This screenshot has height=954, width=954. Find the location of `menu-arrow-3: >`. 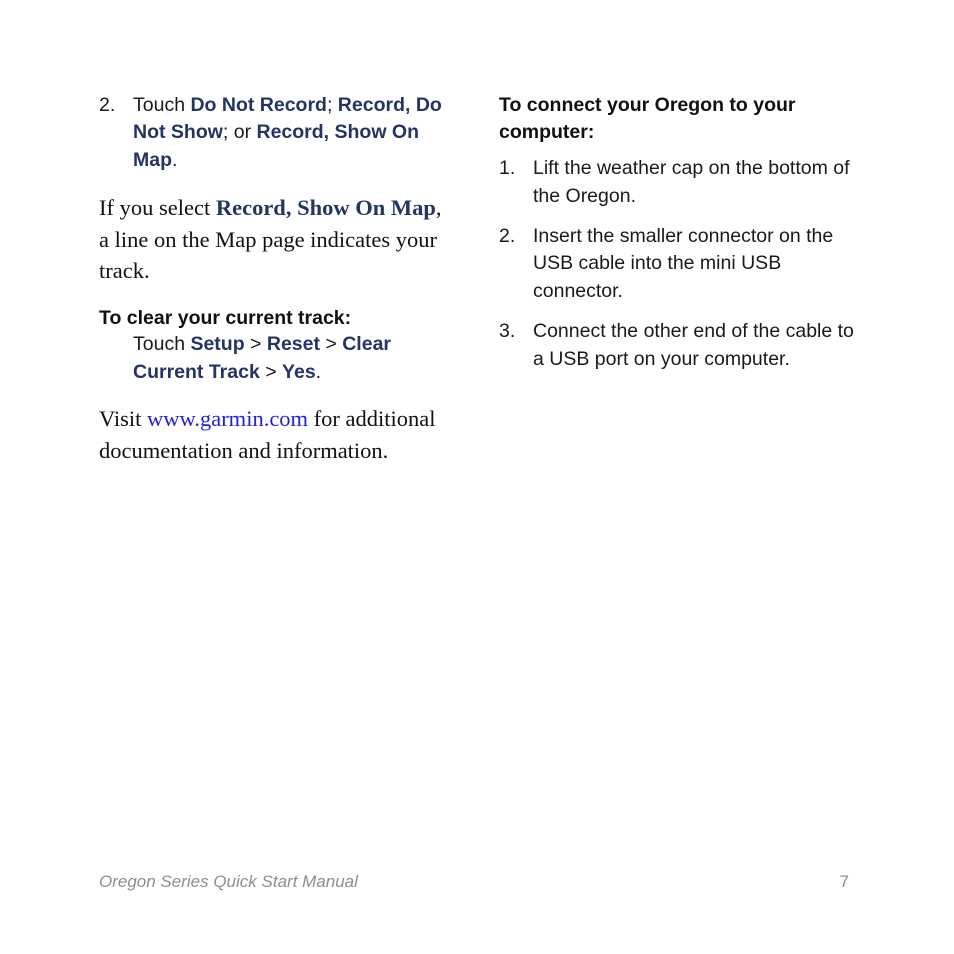

menu-arrow-3: > is located at coordinates (271, 371).